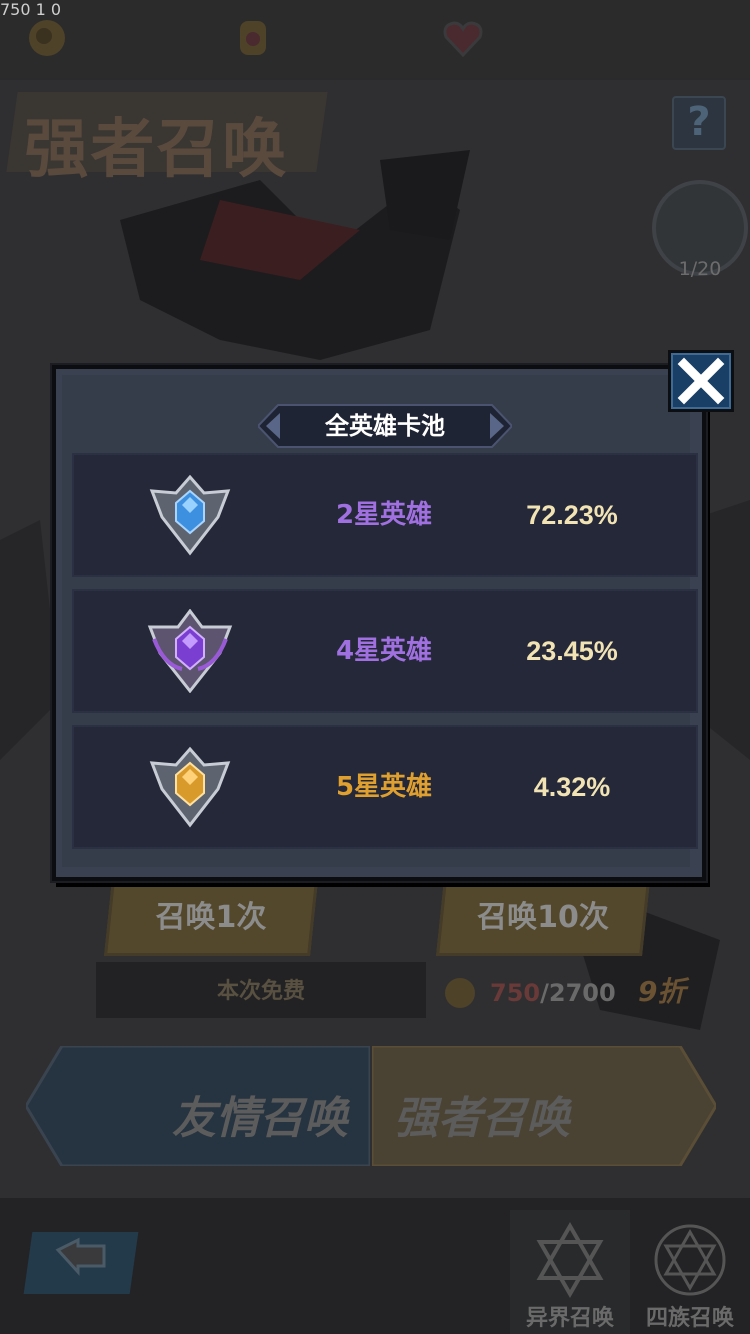 The height and width of the screenshot is (1334, 750). Describe the element at coordinates (572, 787) in the screenshot. I see `pool-row-percent: 4.32%` at that location.